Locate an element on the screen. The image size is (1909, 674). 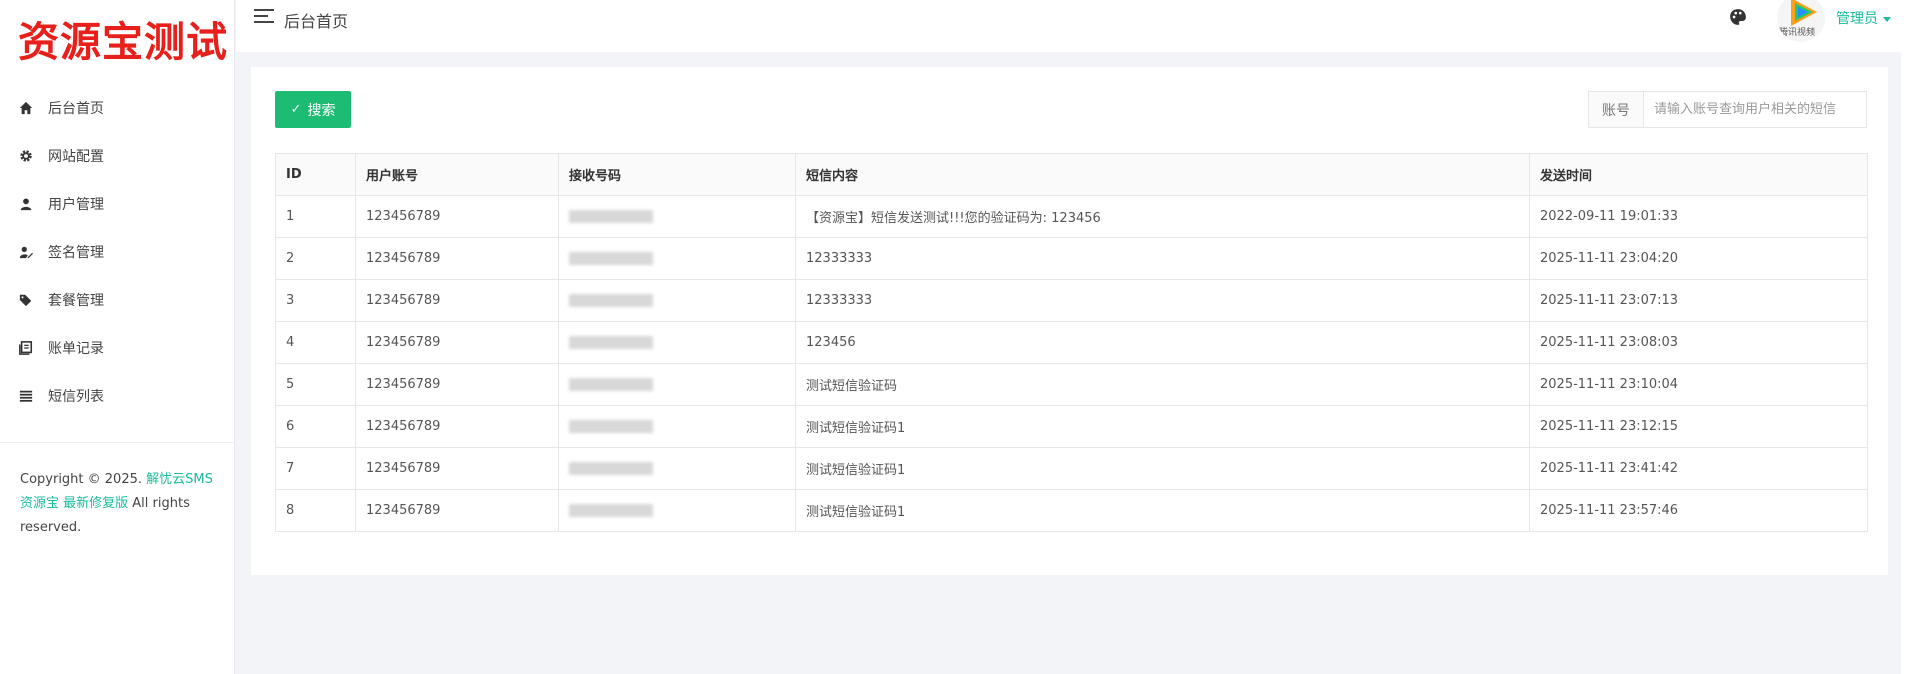
copyright-link-sms: 解忧云SMS is located at coordinates (179, 479).